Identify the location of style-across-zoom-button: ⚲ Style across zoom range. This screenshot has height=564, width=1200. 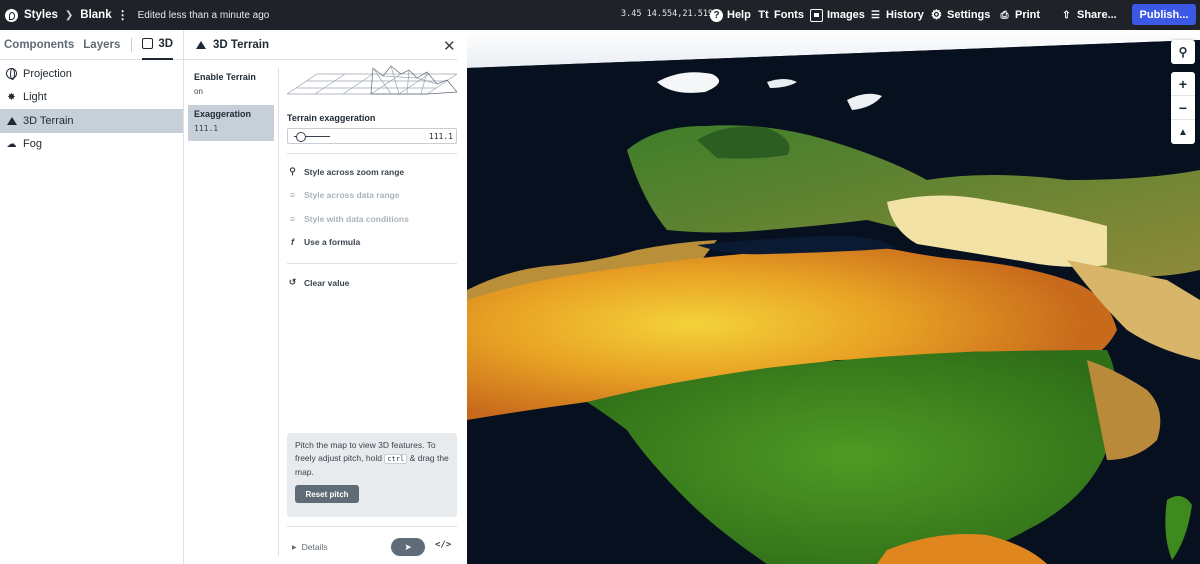
(372, 172).